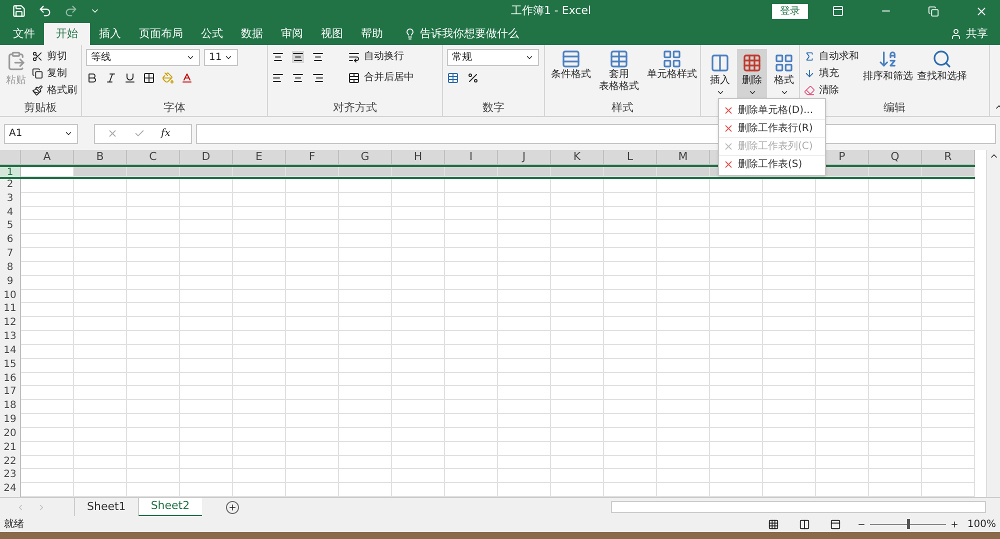  What do you see at coordinates (10, 172) in the screenshot?
I see `row-header: 1` at bounding box center [10, 172].